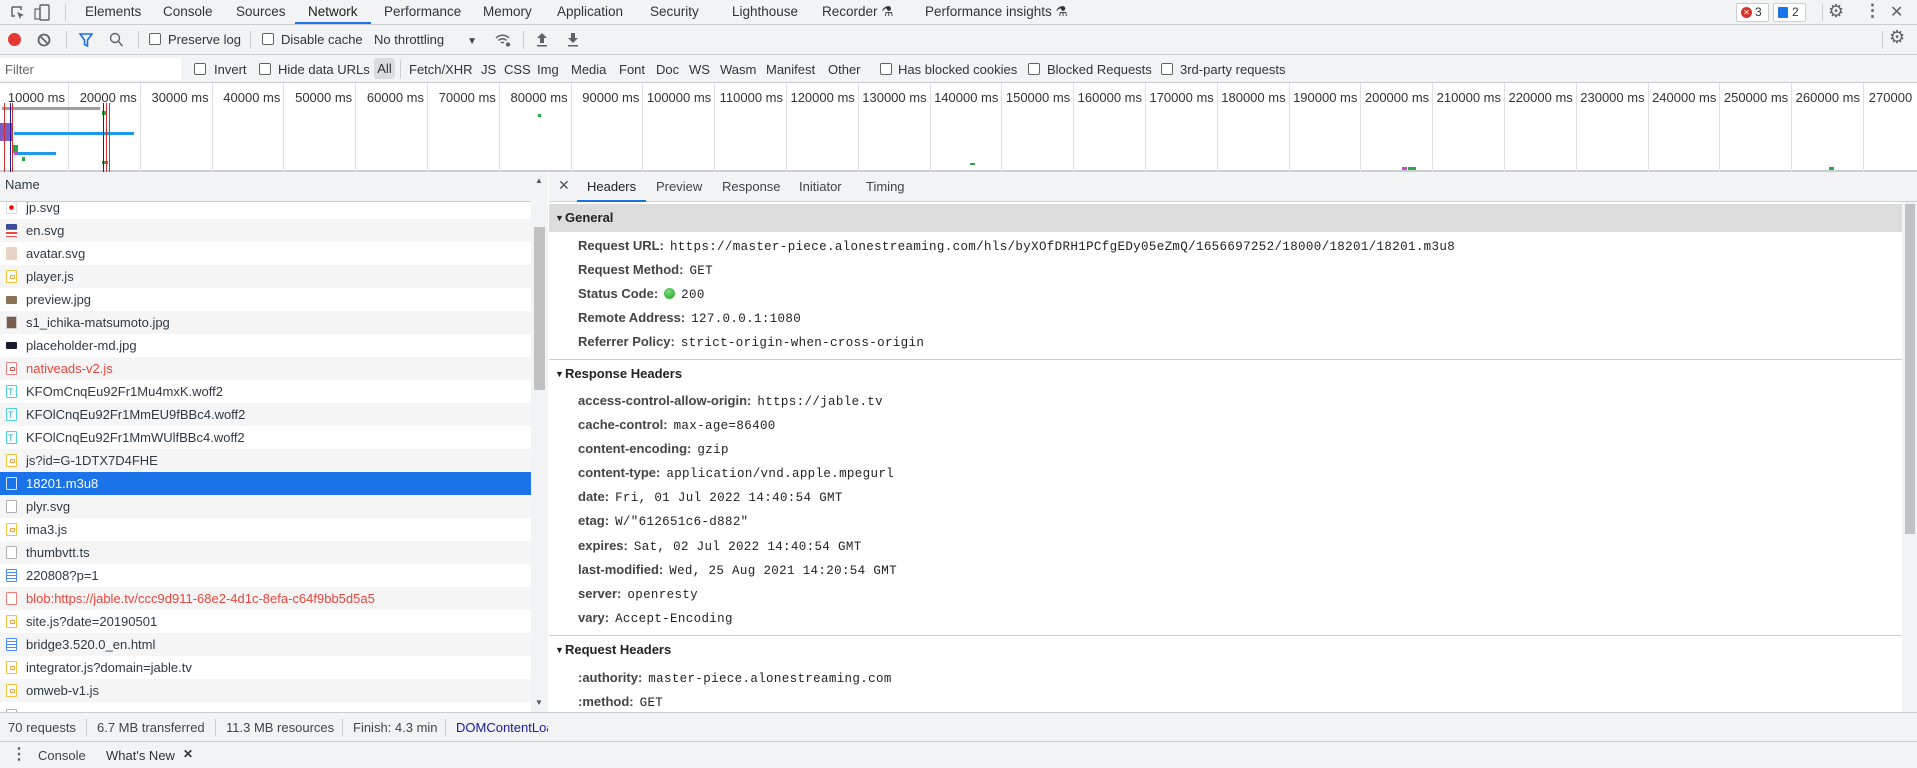 This screenshot has height=768, width=1917. Describe the element at coordinates (681, 522) in the screenshot. I see `header-value: W/"612651c6-d882"` at that location.